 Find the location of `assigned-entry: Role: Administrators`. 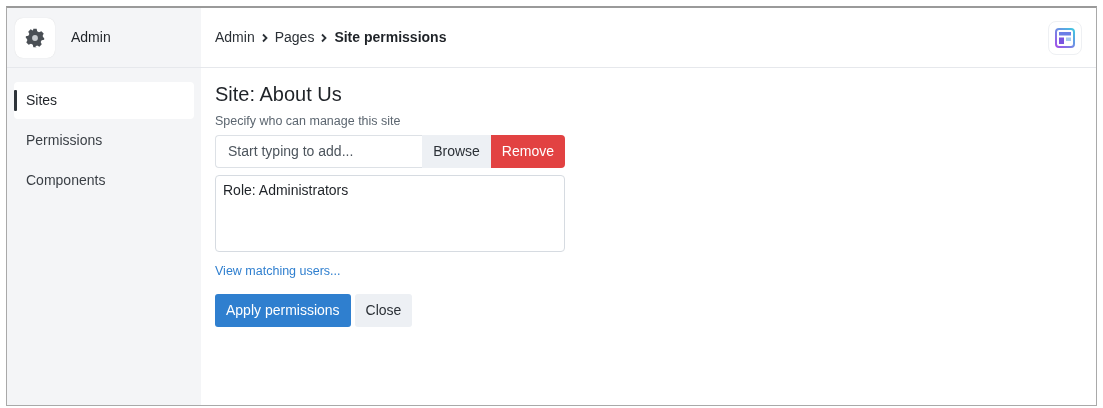

assigned-entry: Role: Administrators is located at coordinates (286, 190).